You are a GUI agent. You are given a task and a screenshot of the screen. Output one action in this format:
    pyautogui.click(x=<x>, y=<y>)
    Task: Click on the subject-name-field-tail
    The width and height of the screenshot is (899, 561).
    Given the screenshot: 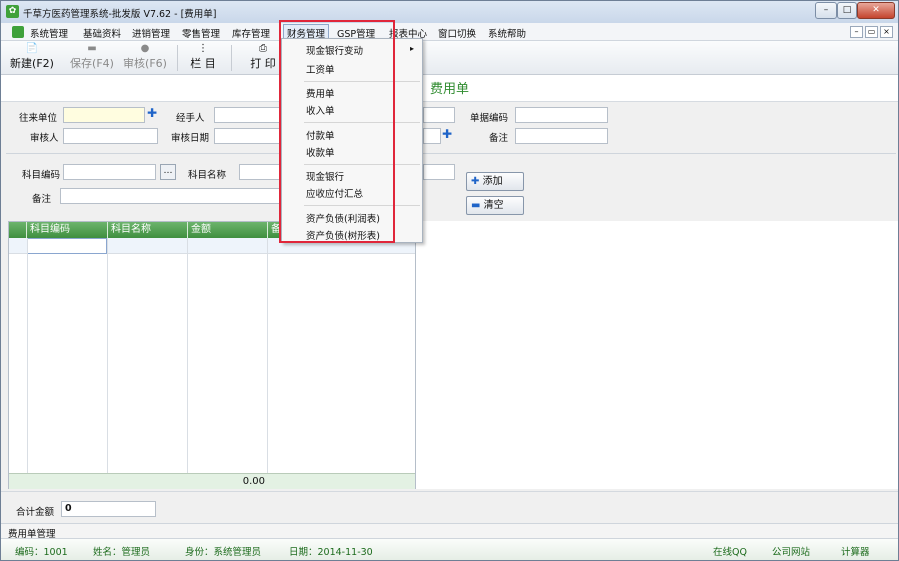 What is the action you would take?
    pyautogui.click(x=439, y=172)
    